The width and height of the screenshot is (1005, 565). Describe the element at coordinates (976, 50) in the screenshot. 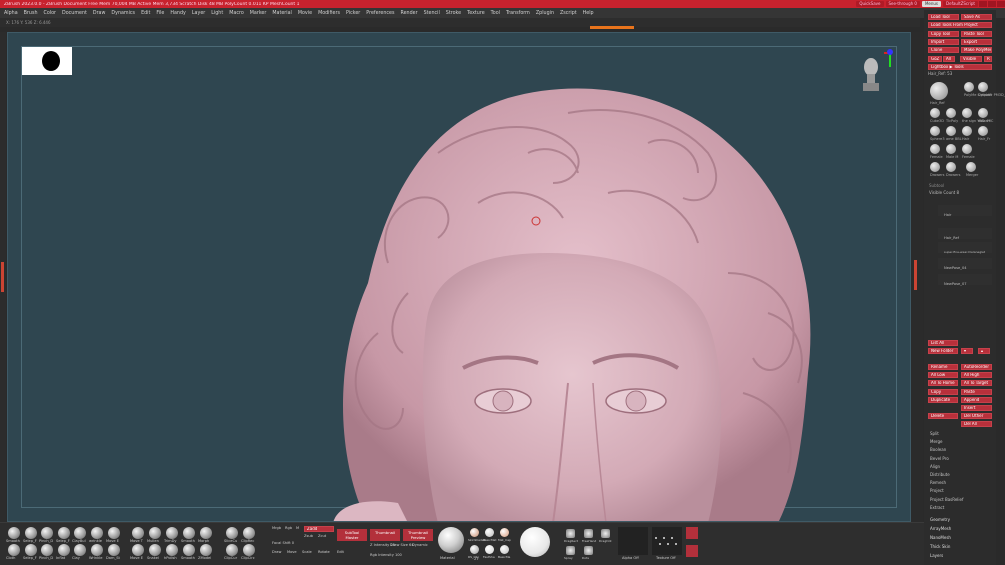

I see `tool-action-4-b: Make PolyMesh3D` at that location.